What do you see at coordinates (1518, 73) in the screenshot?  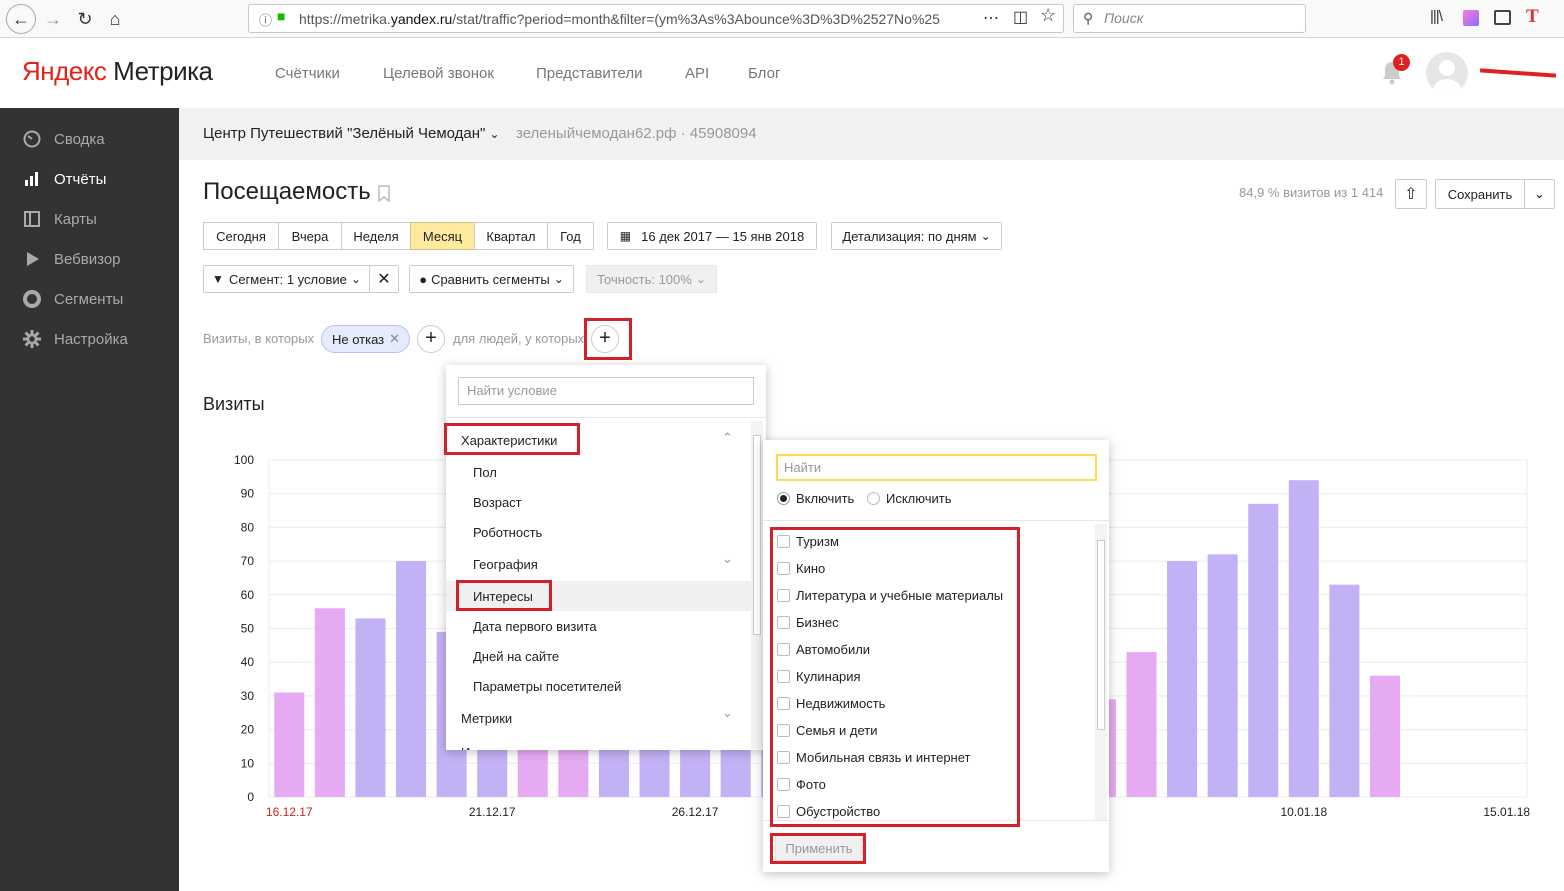 I see `username-redacted` at bounding box center [1518, 73].